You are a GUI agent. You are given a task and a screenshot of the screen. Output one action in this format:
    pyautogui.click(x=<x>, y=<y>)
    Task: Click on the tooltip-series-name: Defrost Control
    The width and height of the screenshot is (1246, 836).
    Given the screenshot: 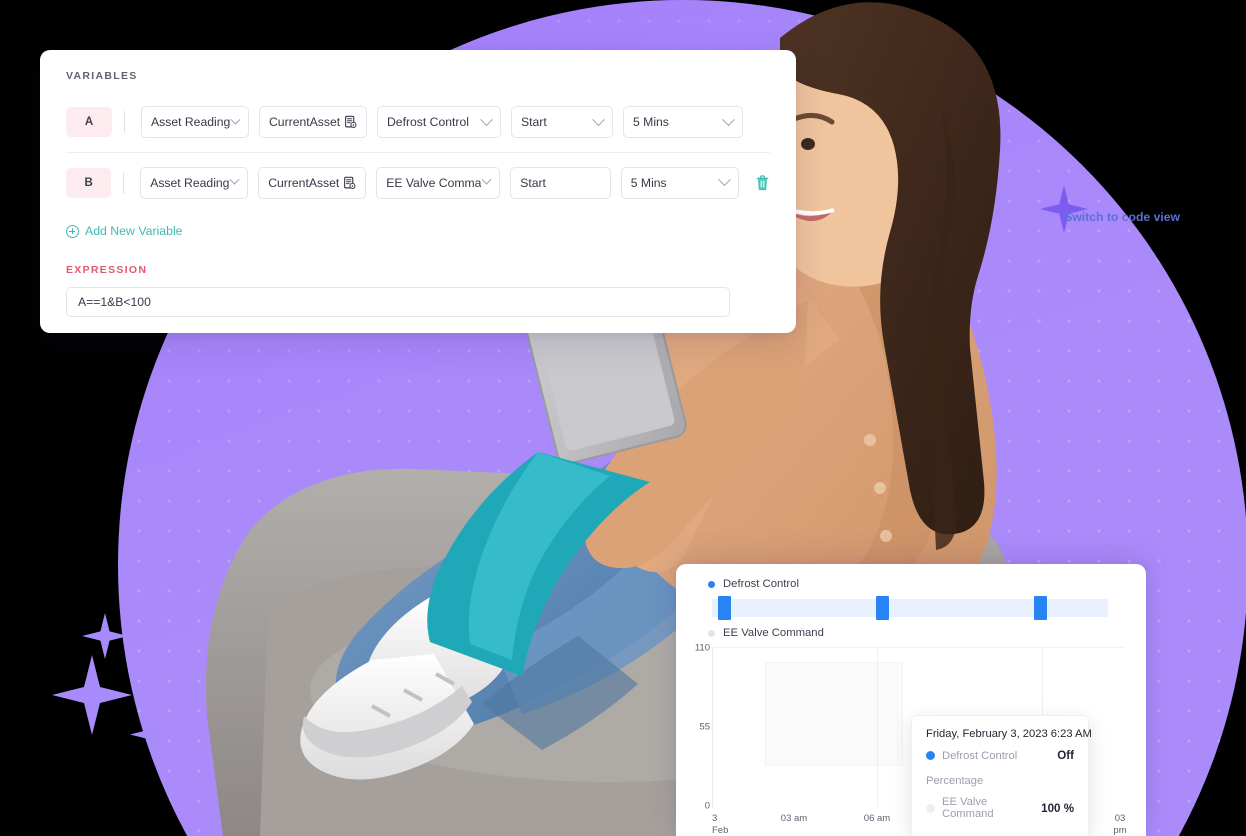 What is the action you would take?
    pyautogui.click(x=980, y=755)
    